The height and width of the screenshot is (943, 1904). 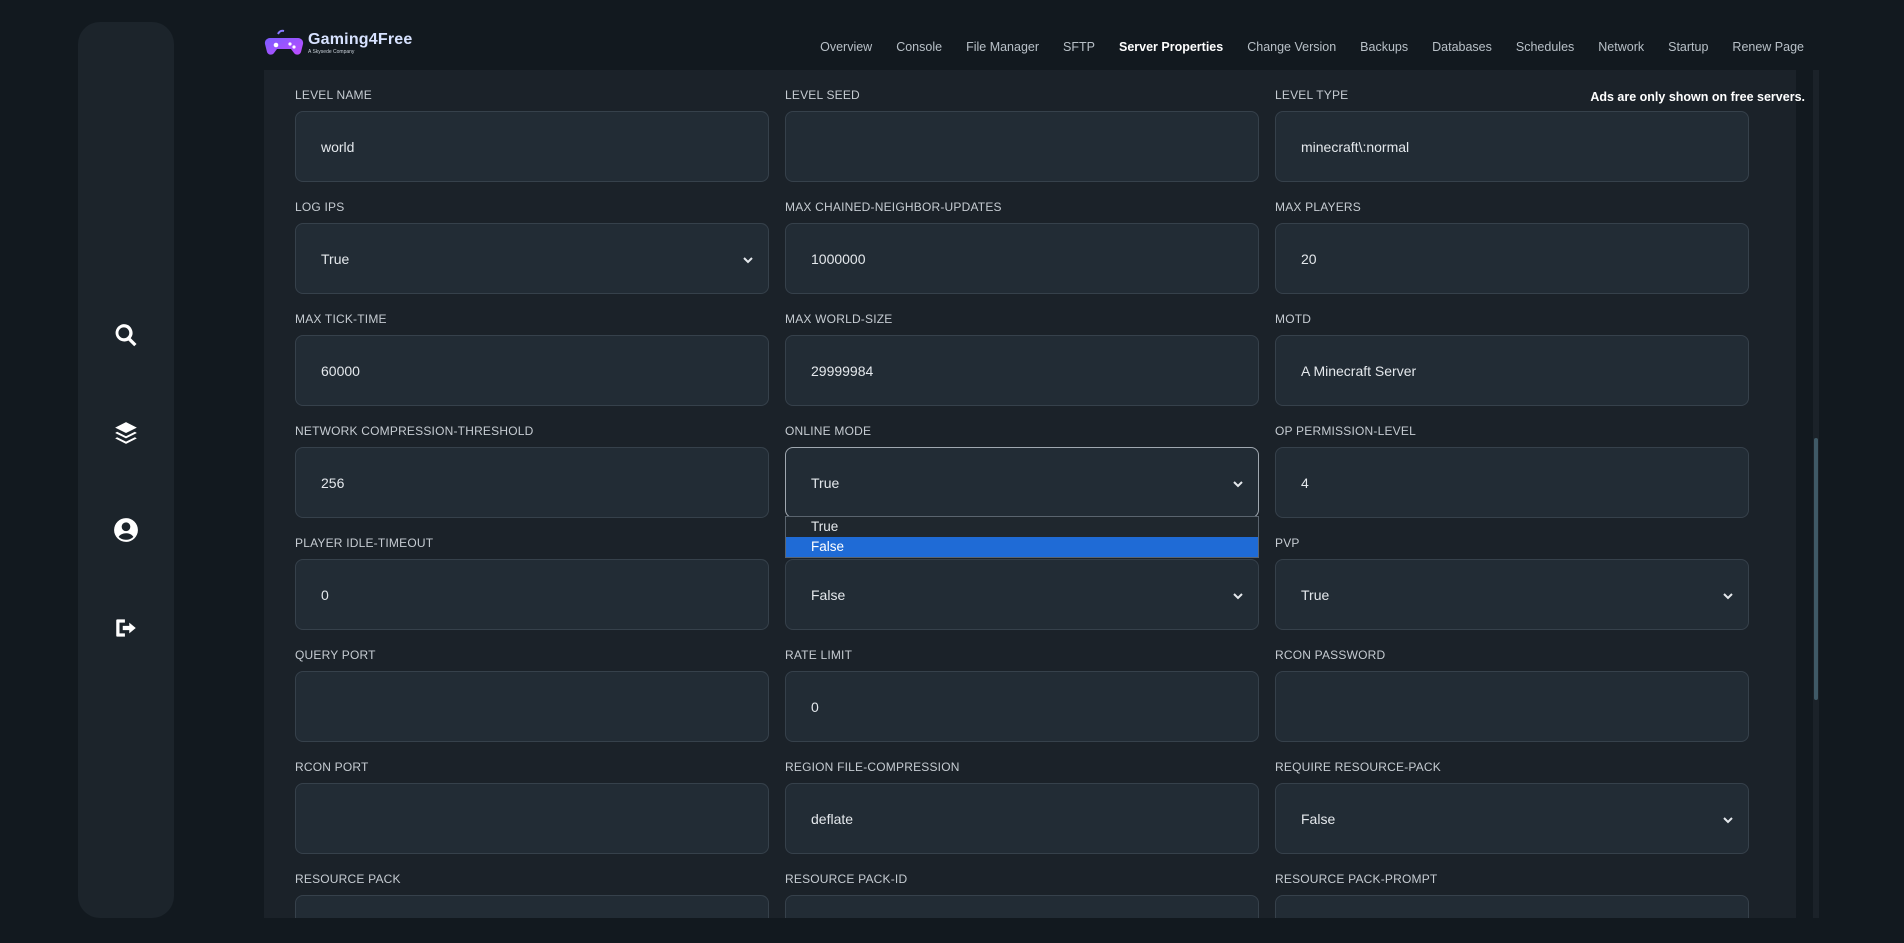 What do you see at coordinates (532, 706) in the screenshot?
I see `query-port-input` at bounding box center [532, 706].